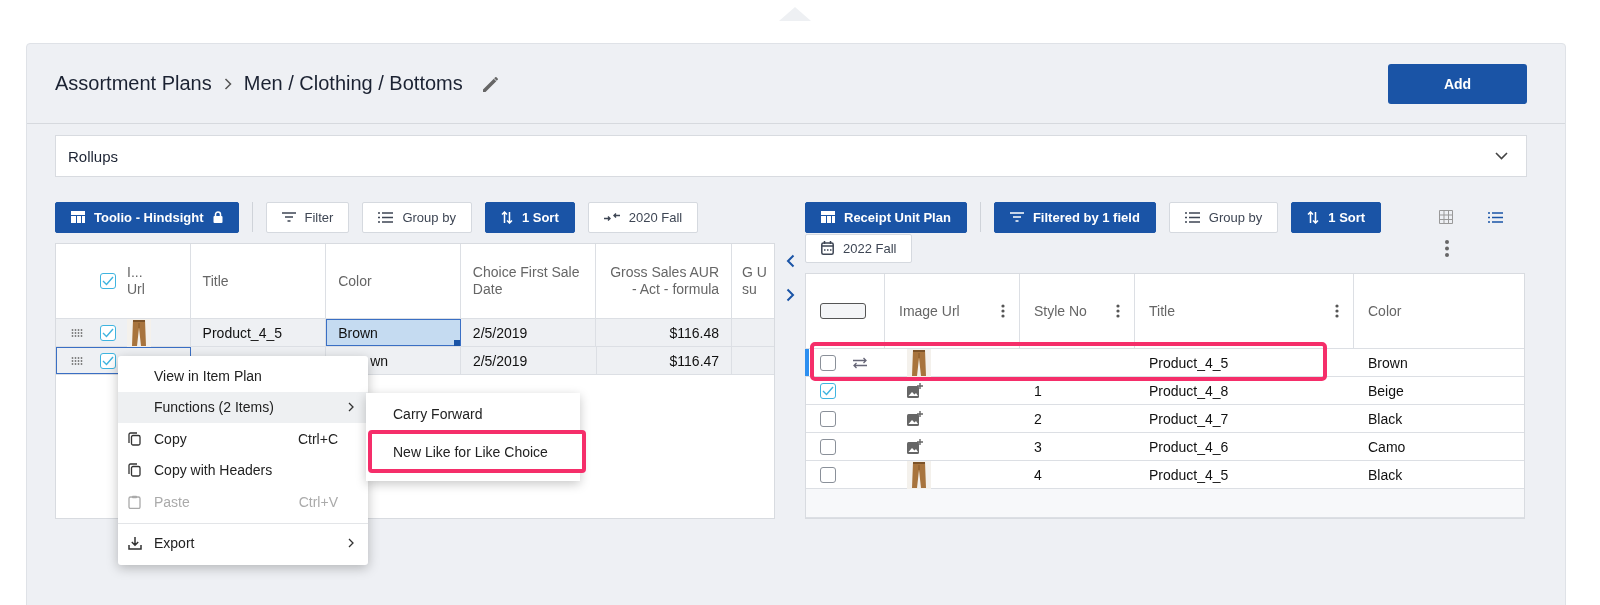 The width and height of the screenshot is (1600, 605). Describe the element at coordinates (1038, 418) in the screenshot. I see `table-cell: 2` at that location.